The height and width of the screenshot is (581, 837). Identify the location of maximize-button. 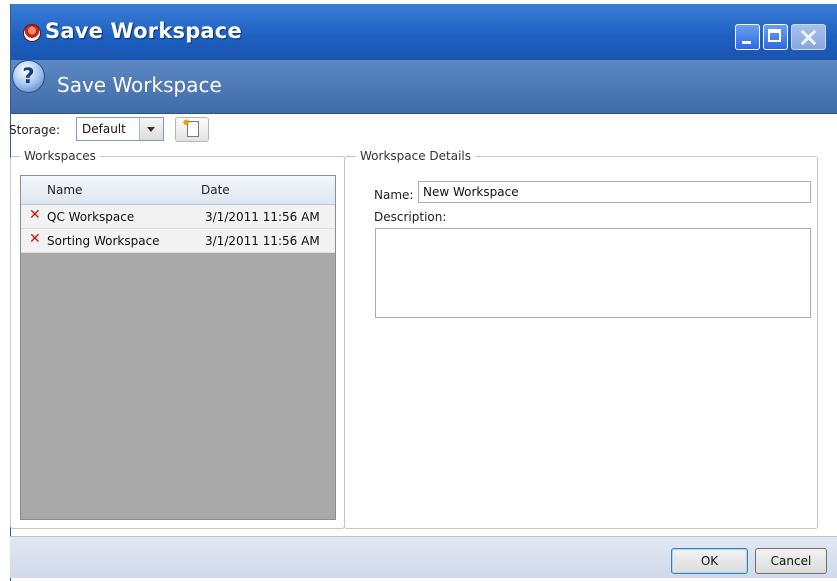
(775, 37).